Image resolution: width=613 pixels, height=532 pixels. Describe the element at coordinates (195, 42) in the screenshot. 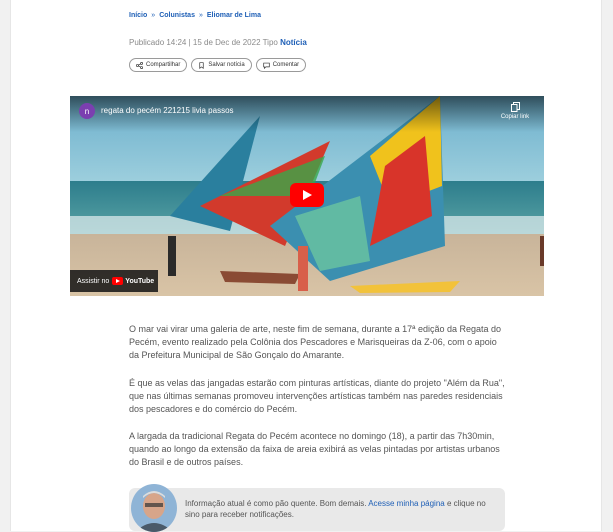

I see `publish-date: Publicado 14:24 | 15 de Dec de 2022` at that location.